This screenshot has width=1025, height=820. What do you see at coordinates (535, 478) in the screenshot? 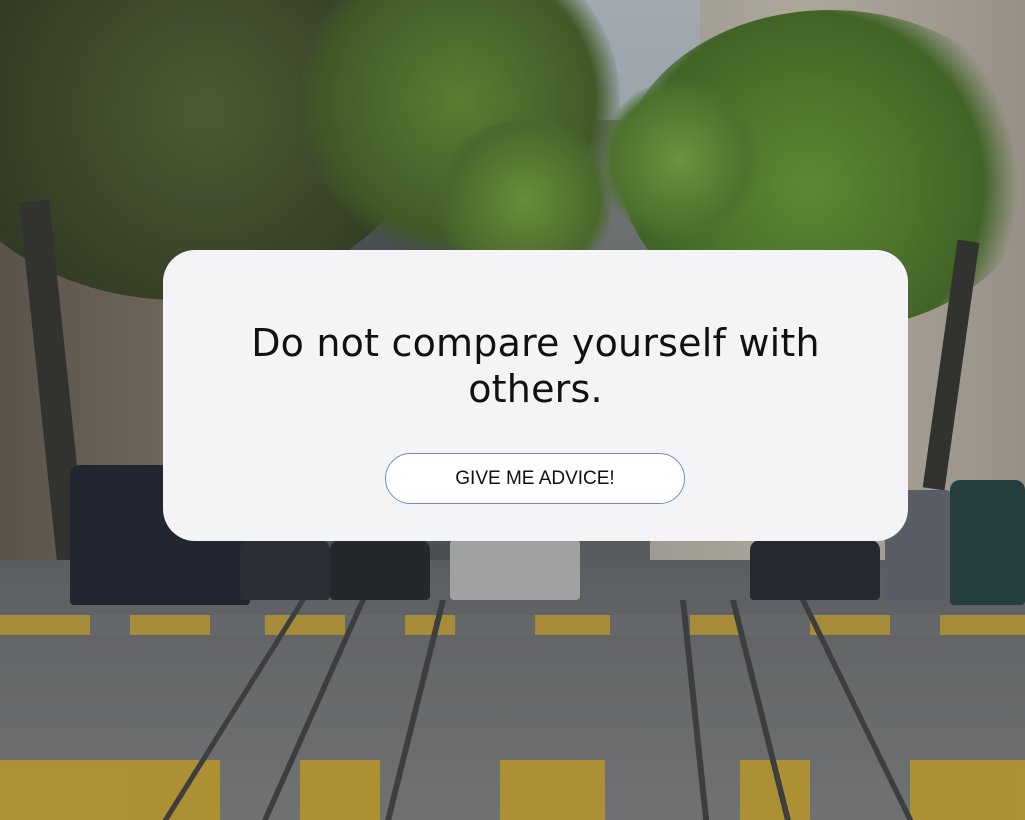
I see `give-advice-button: GIVE ME ADVICE!` at bounding box center [535, 478].